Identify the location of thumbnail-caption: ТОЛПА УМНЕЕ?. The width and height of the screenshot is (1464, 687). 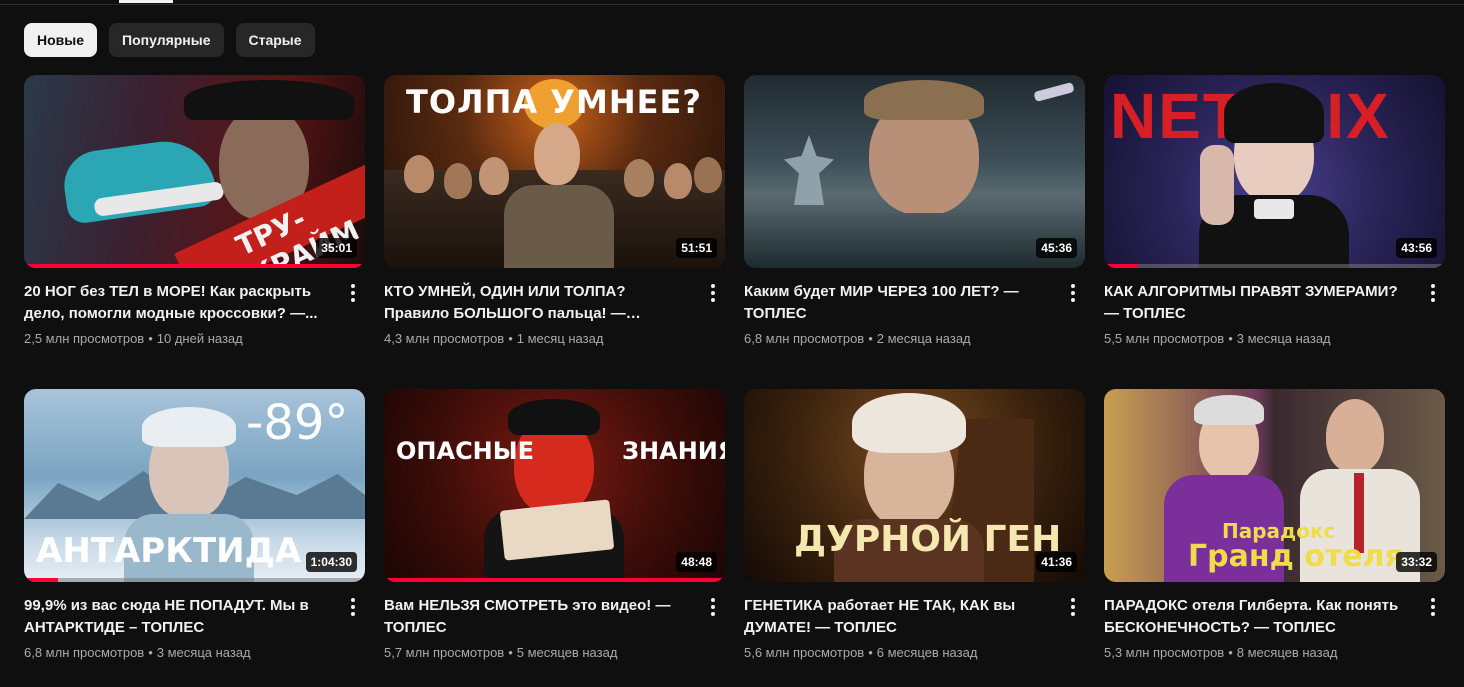
(554, 102).